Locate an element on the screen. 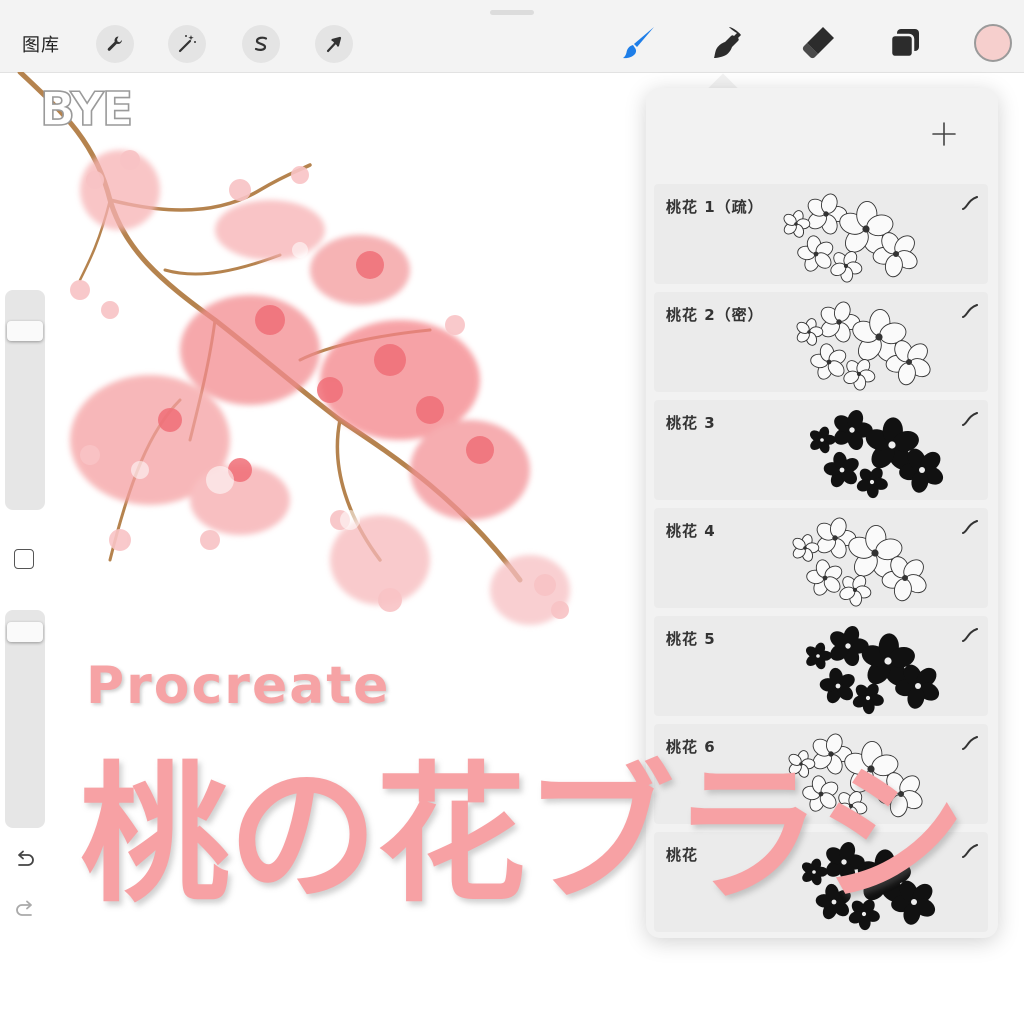 The height and width of the screenshot is (1024, 1024). eraser-tool-button is located at coordinates (817, 43).